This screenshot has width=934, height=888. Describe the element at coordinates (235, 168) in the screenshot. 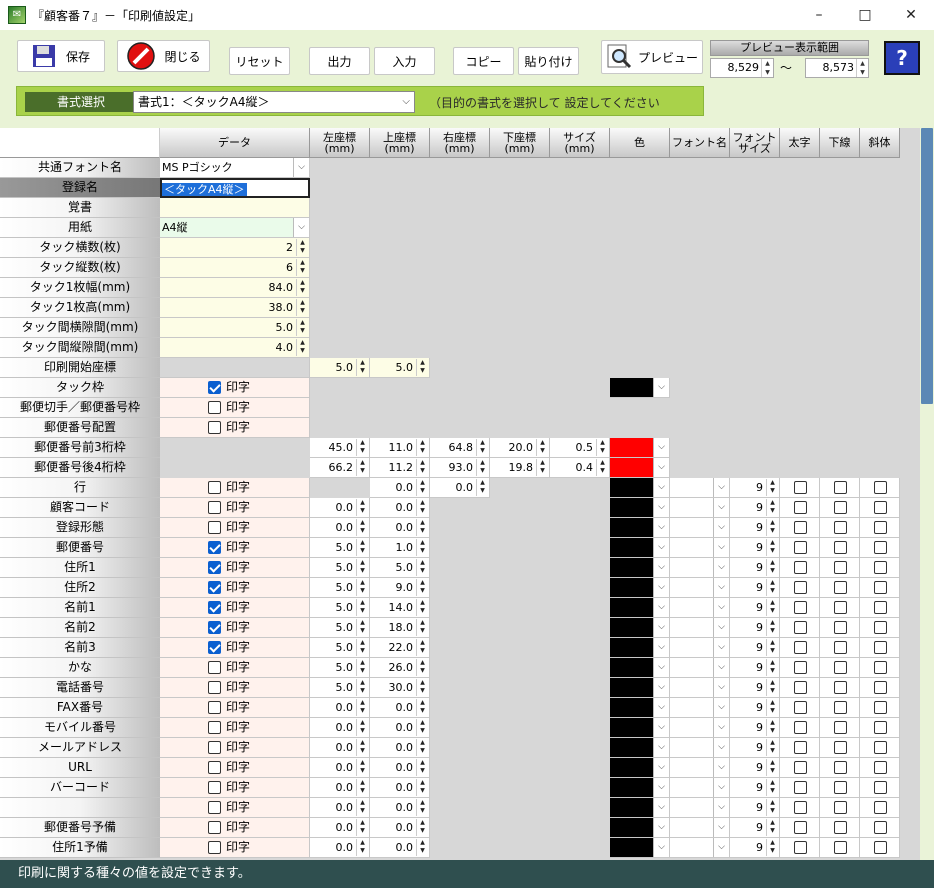

I see `select-field: MS Pゴシック ⌵` at that location.